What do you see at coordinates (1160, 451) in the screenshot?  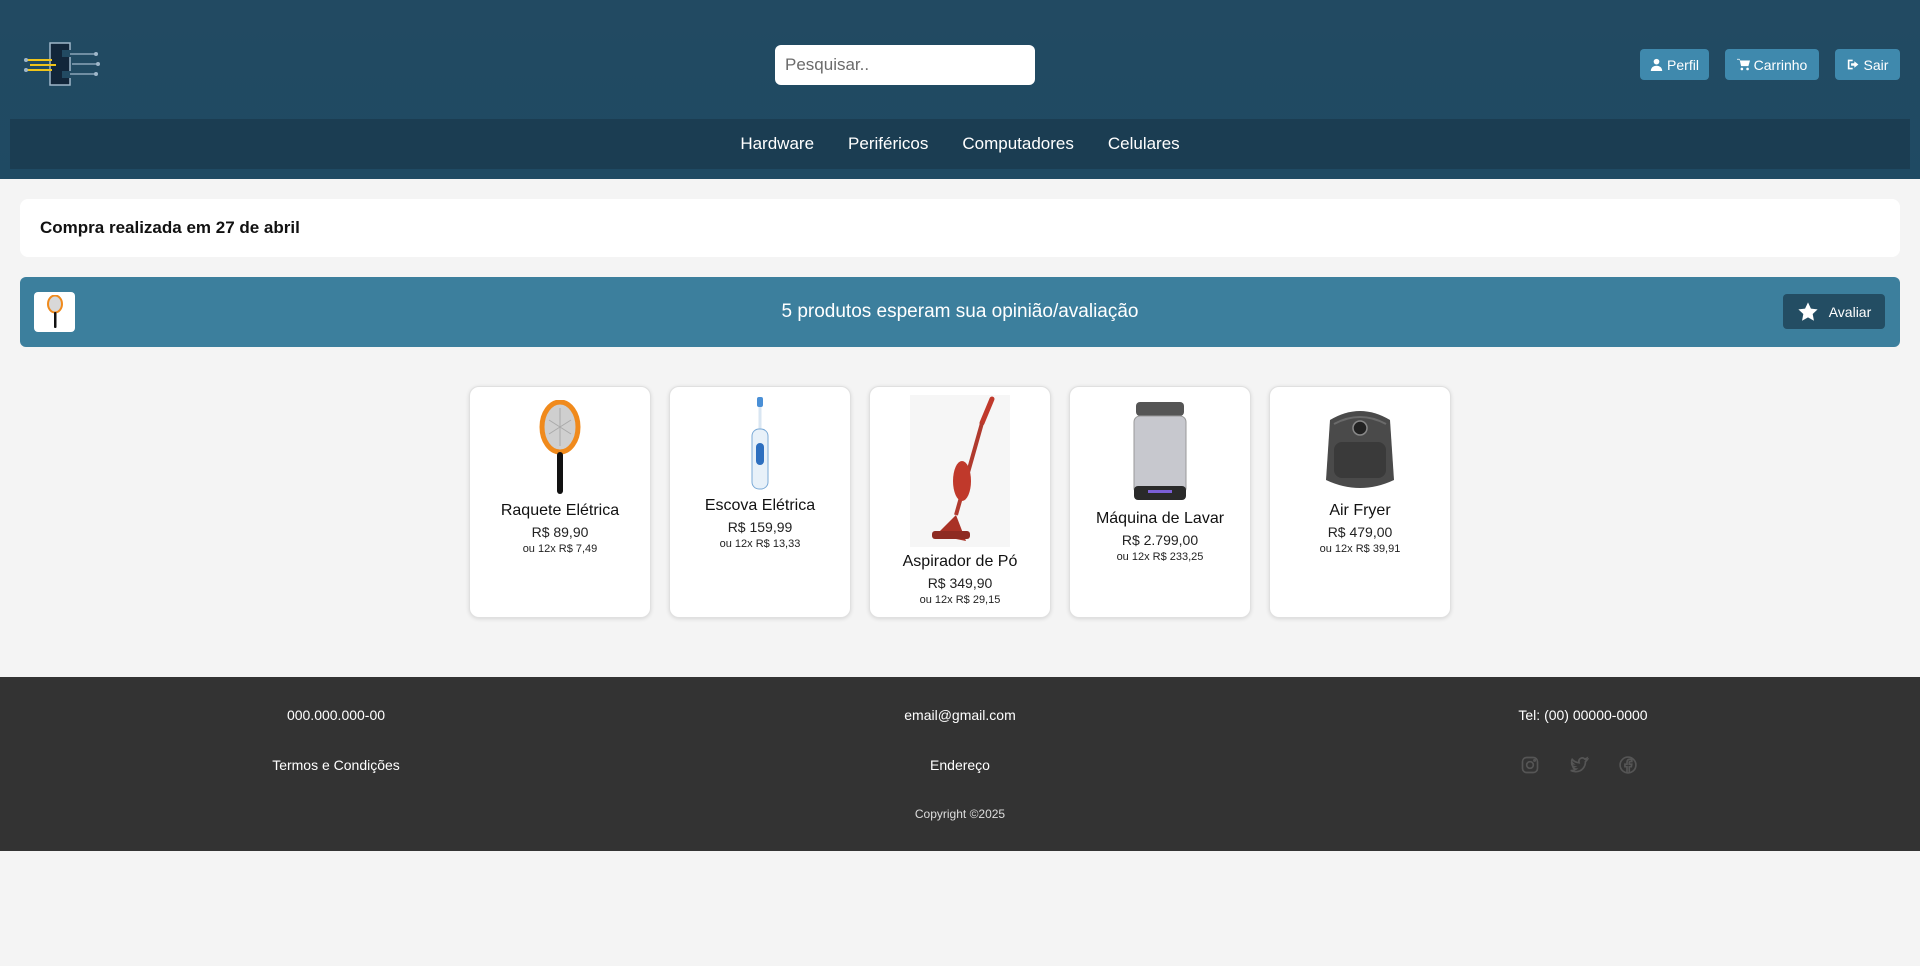 I see `washing-machine-icon` at bounding box center [1160, 451].